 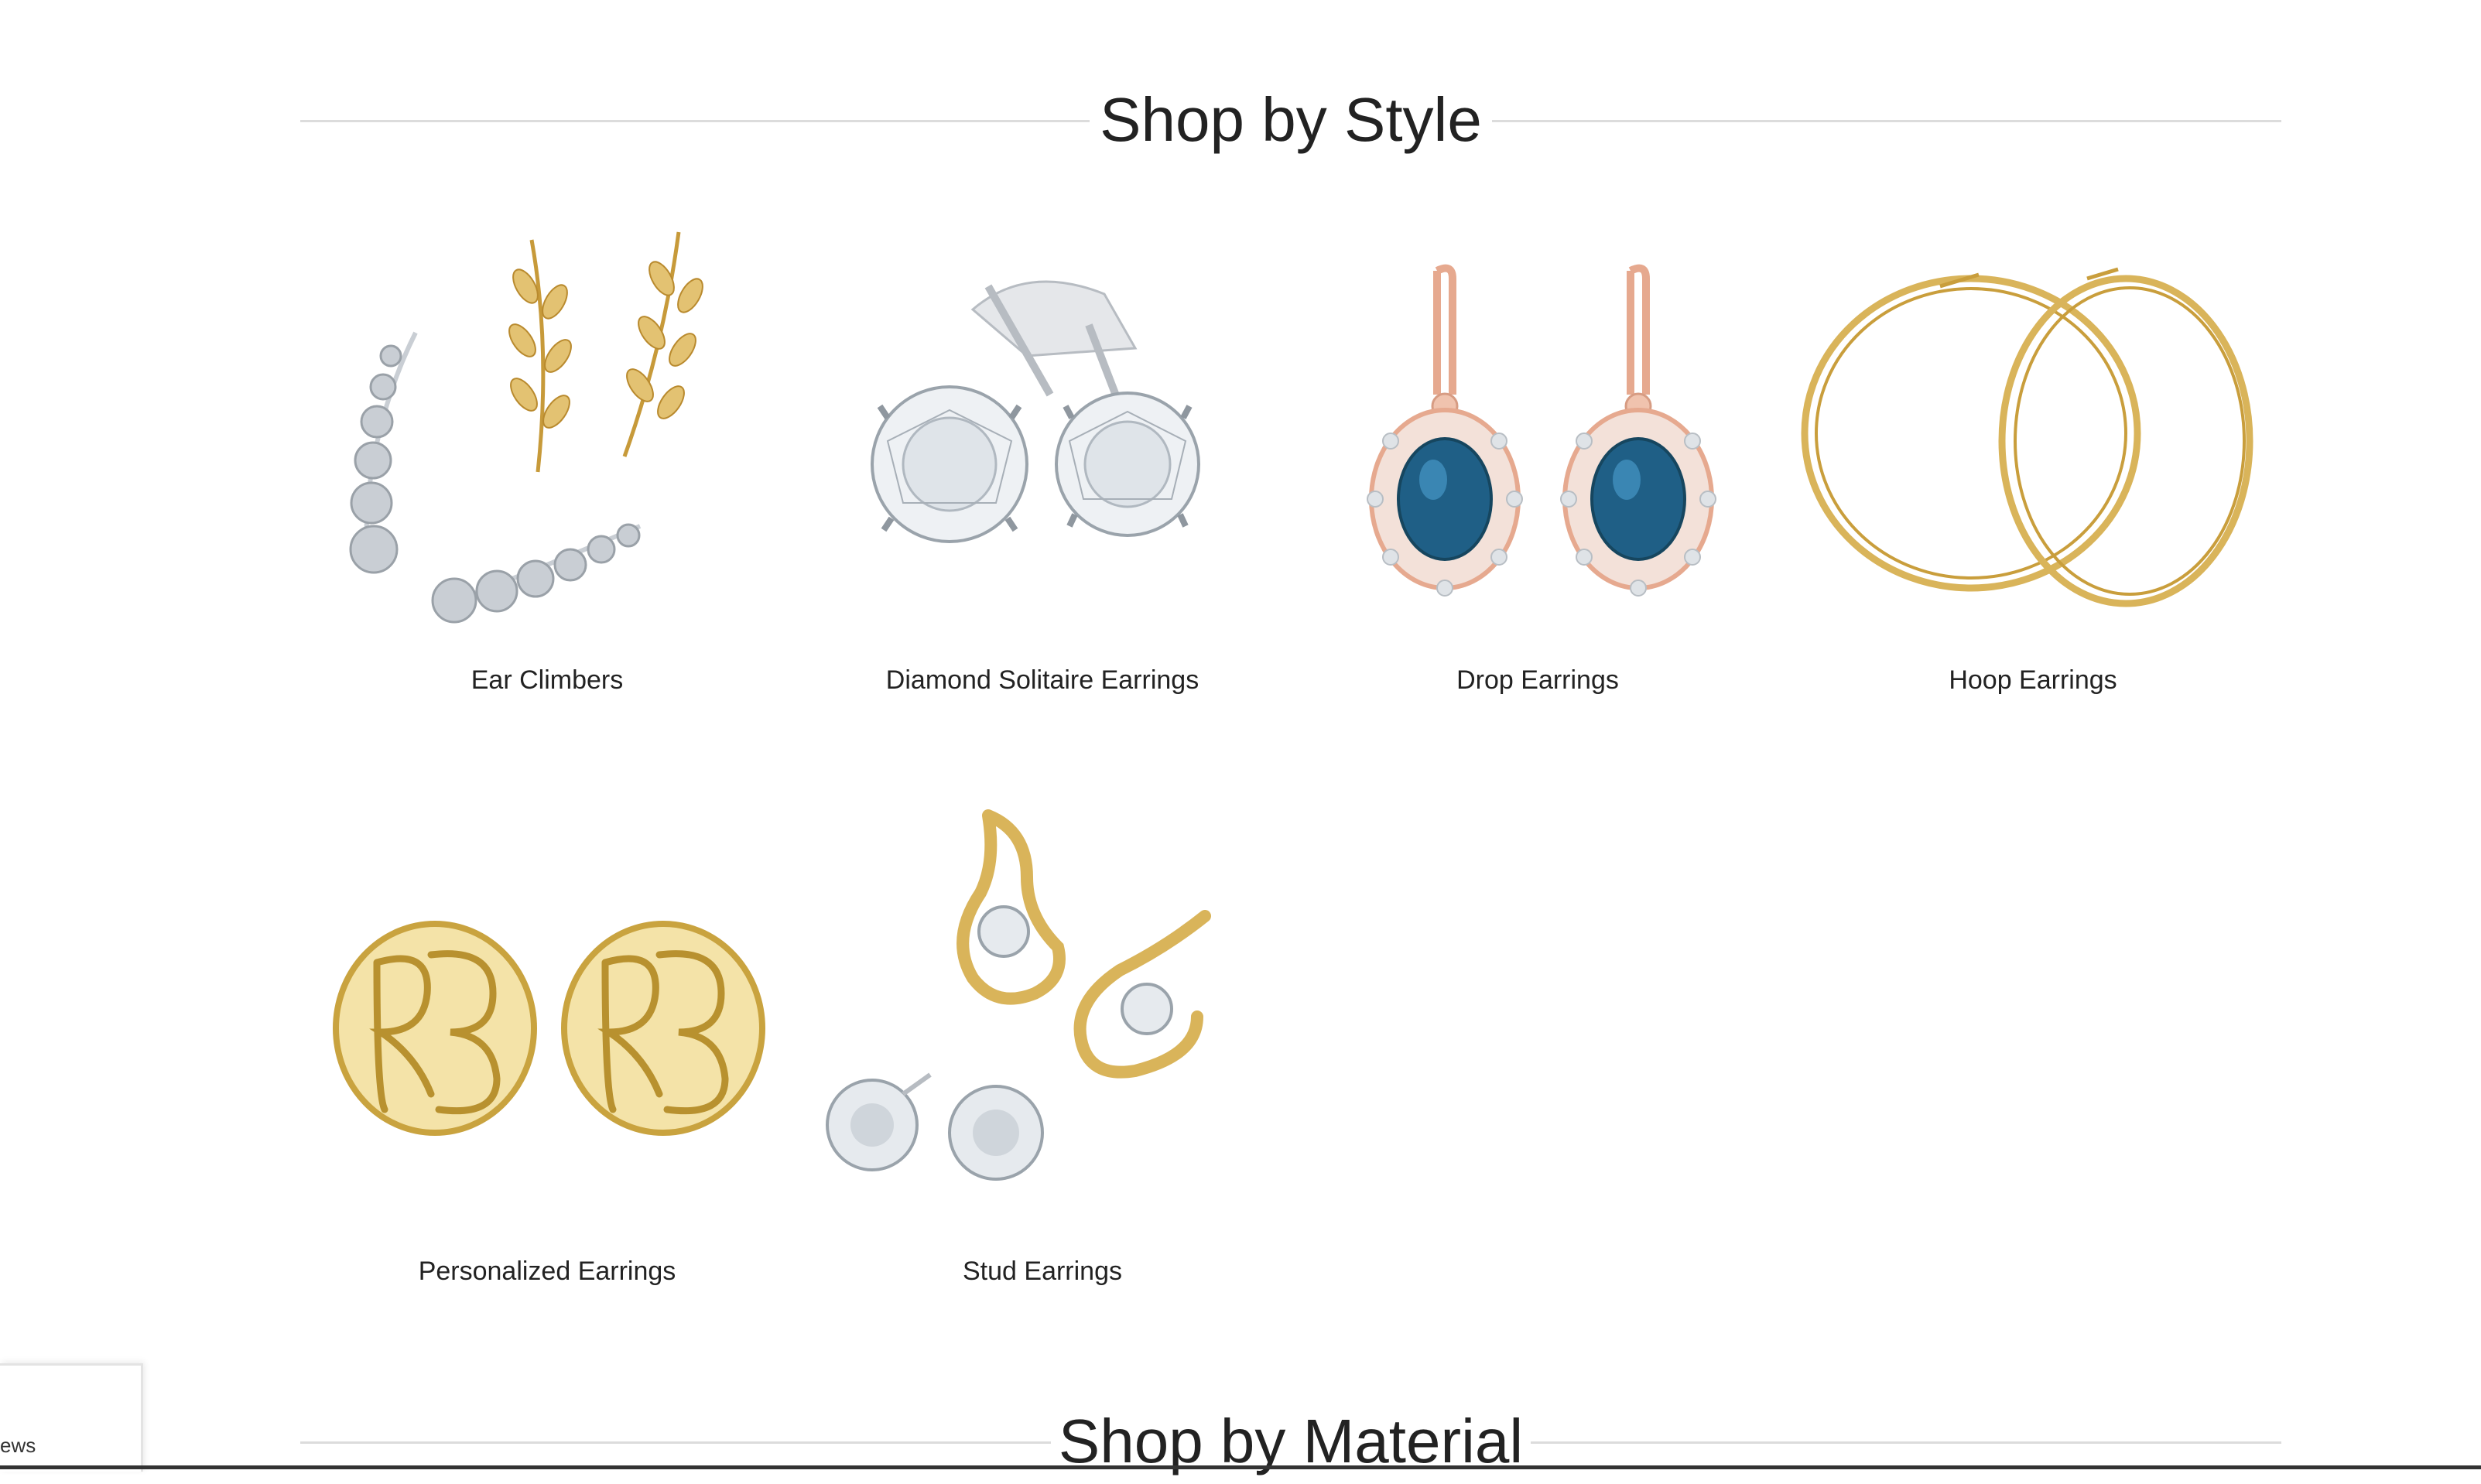 I want to click on tile-label: Personalized Earrings, so click(x=547, y=1272).